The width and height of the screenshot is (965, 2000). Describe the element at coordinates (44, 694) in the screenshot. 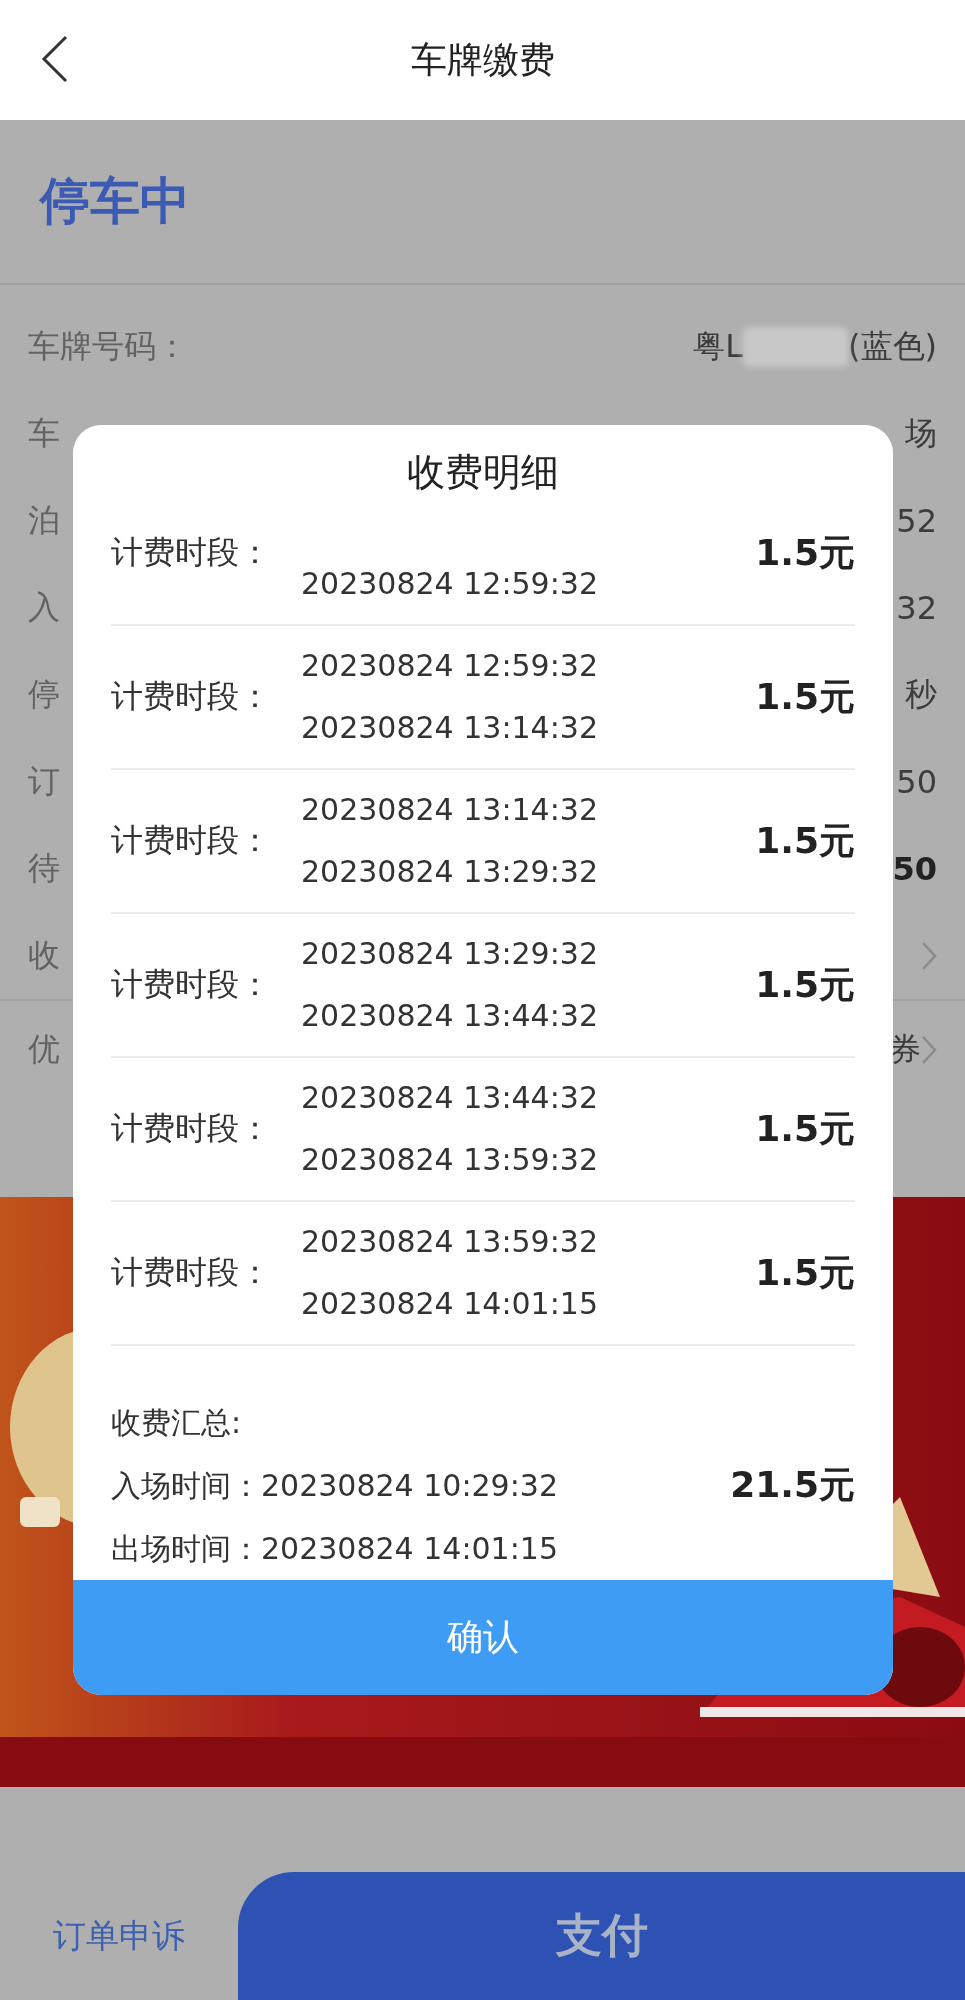

I see `detail-label: 停` at that location.